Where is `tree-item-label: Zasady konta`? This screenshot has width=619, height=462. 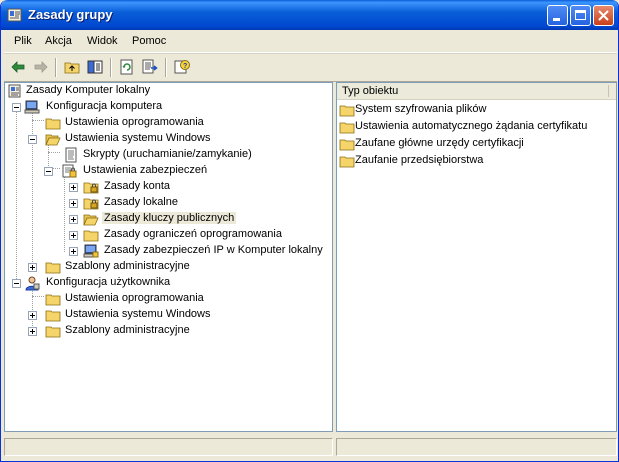 tree-item-label: Zasady konta is located at coordinates (137, 186).